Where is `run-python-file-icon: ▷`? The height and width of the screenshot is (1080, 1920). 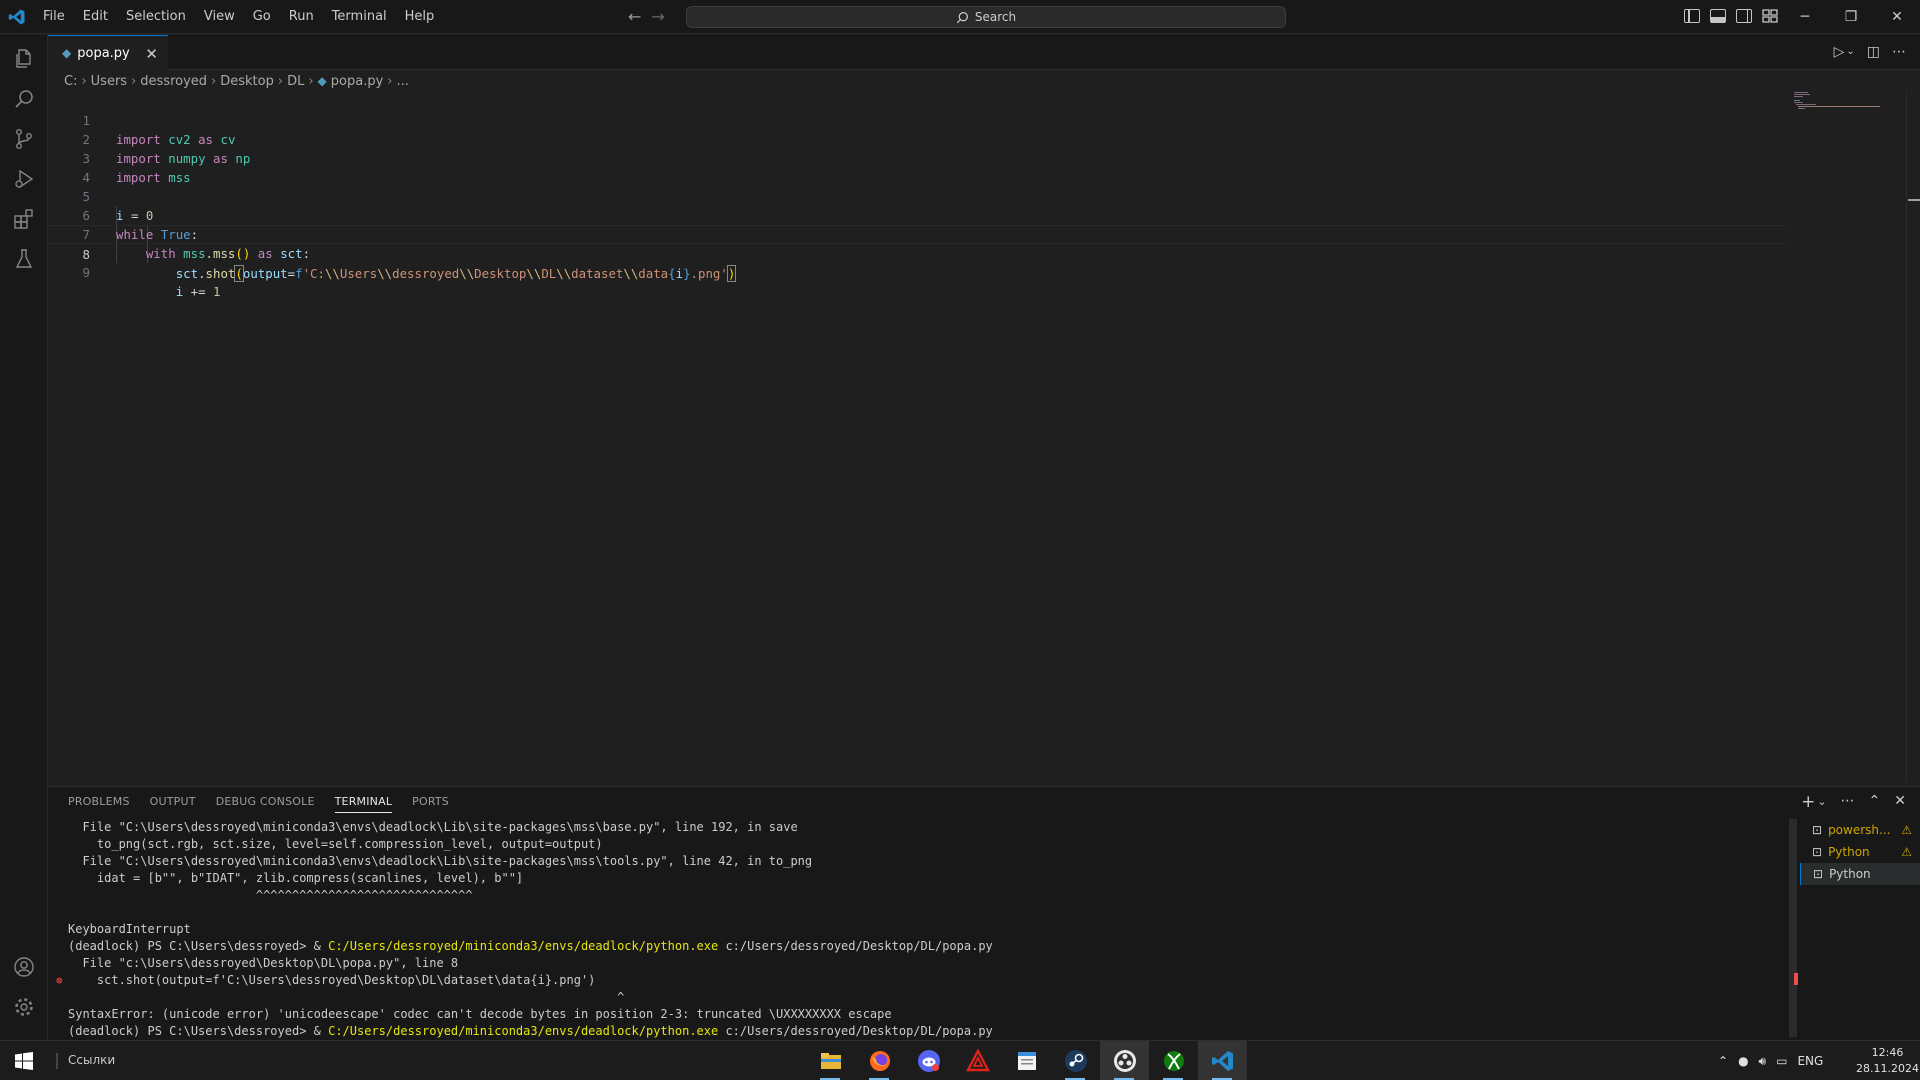
run-python-file-icon: ▷ is located at coordinates (1839, 52).